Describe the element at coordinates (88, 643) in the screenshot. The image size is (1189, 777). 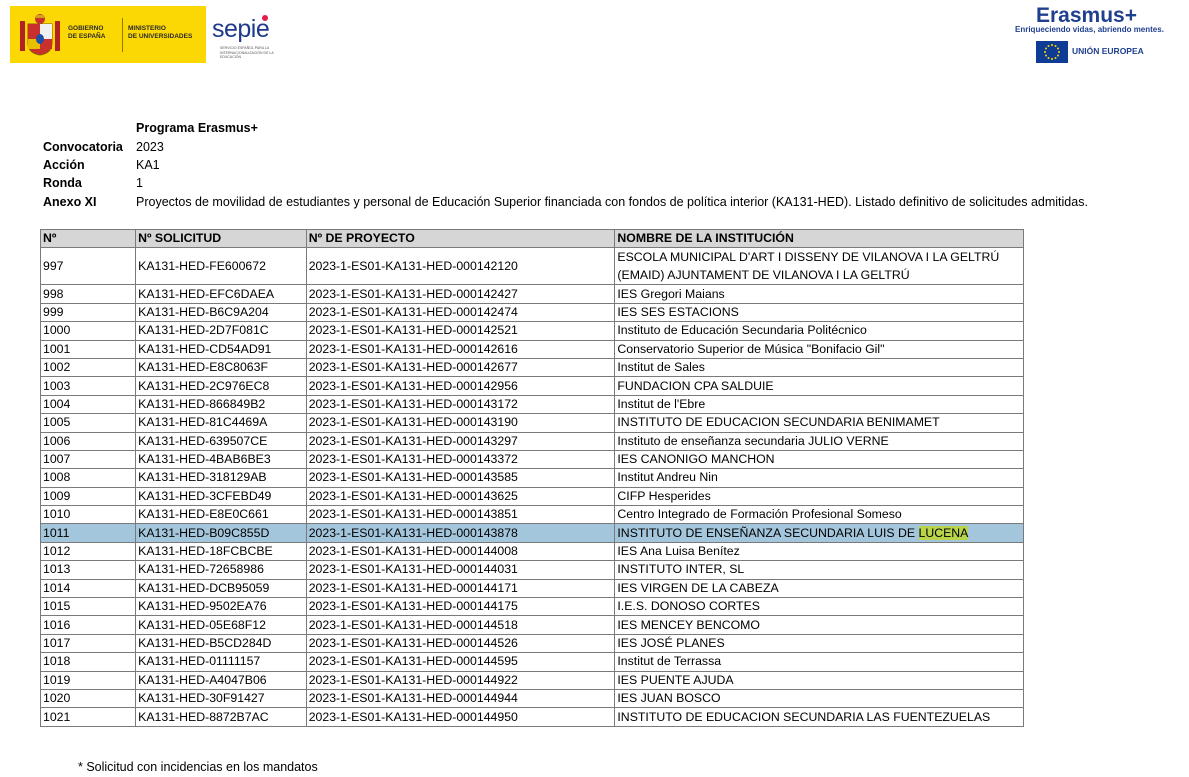
I see `cell-n: 1017` at that location.